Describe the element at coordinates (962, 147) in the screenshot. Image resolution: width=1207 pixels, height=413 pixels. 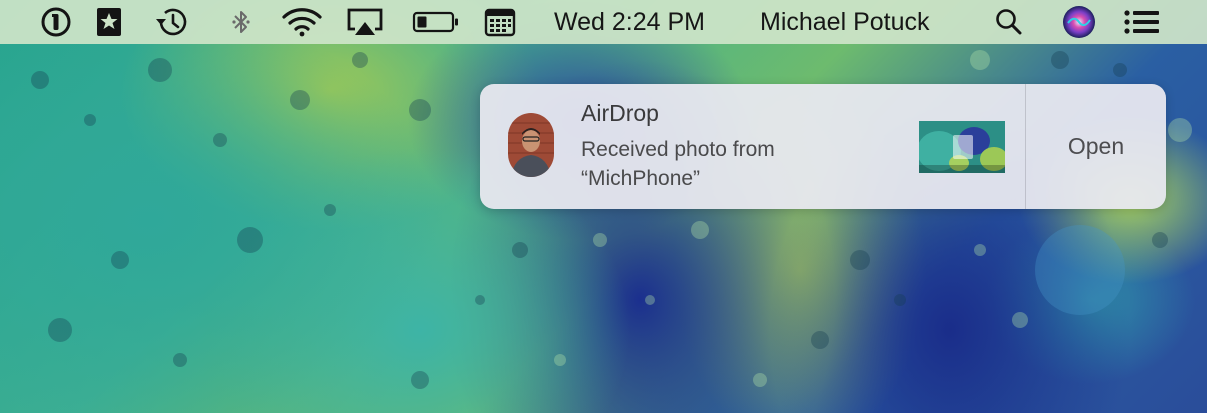
I see `received-photo-thumbnail` at that location.